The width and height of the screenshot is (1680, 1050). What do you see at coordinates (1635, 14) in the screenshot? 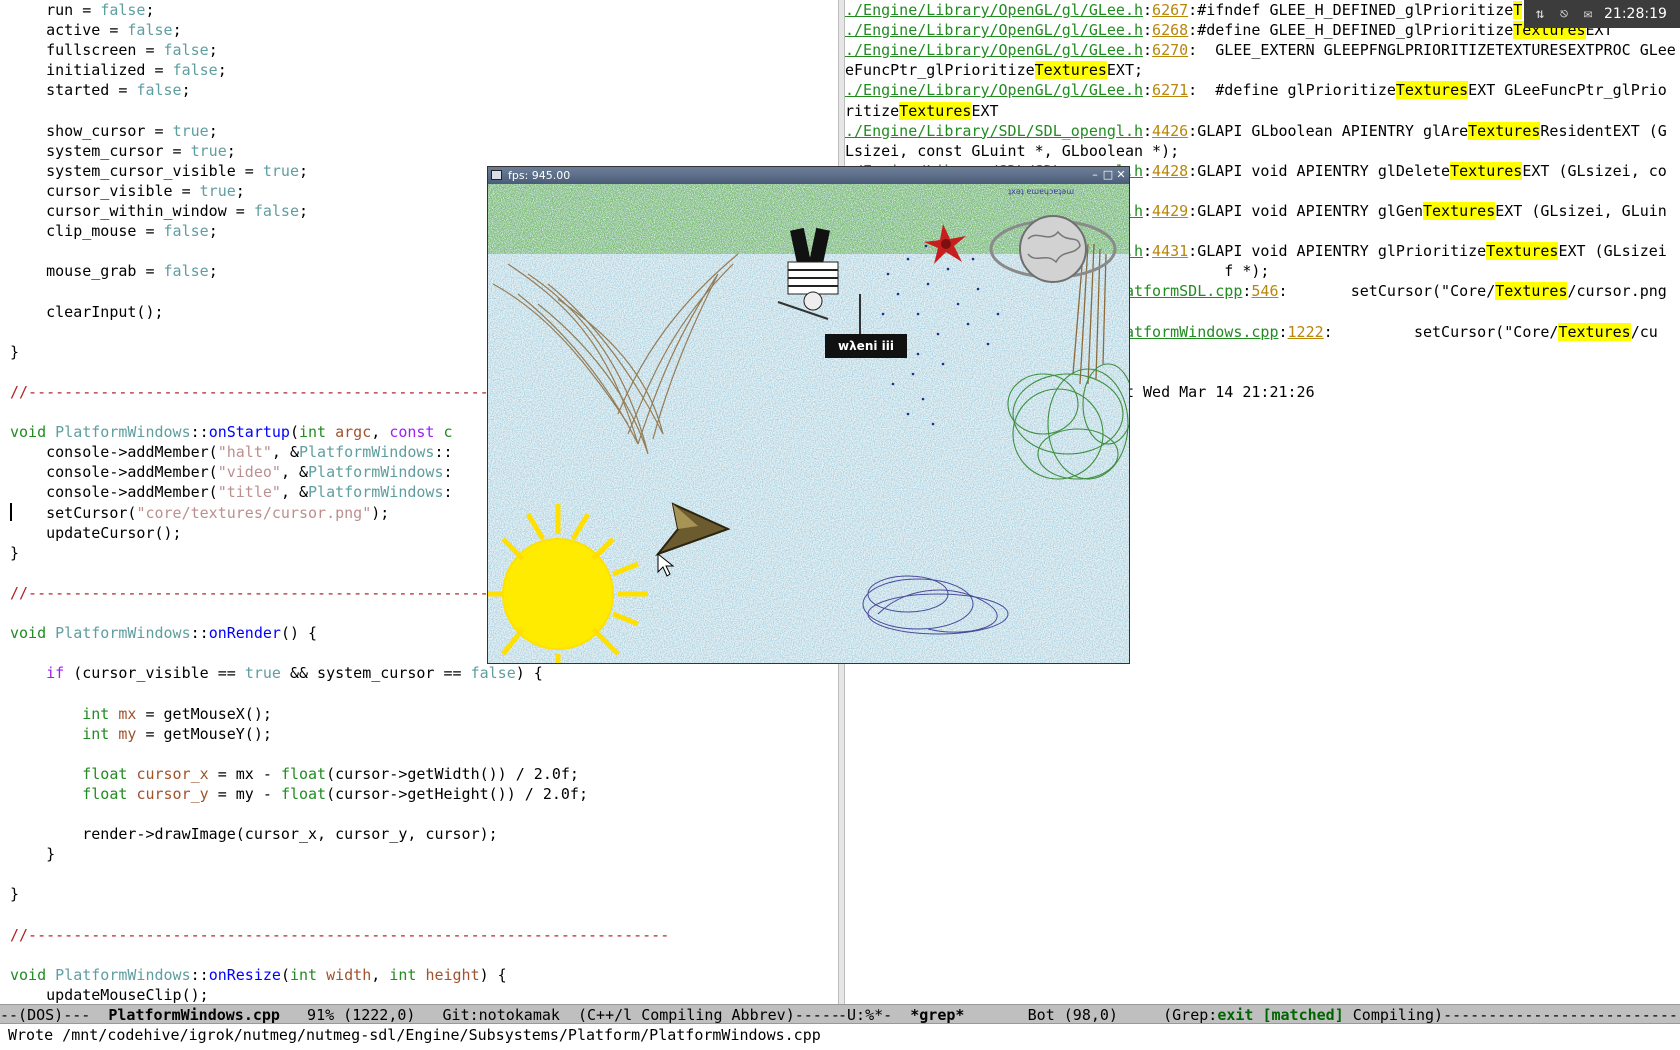
I see `clock: 21:28:19` at bounding box center [1635, 14].